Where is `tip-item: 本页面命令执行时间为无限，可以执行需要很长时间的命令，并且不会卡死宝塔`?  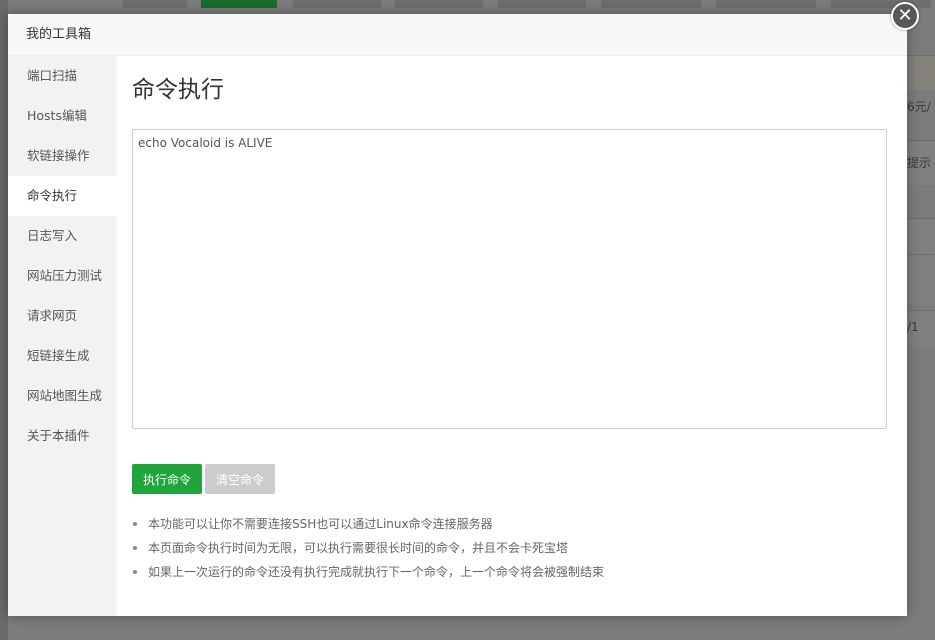 tip-item: 本页面命令执行时间为无限，可以执行需要很长时间的命令，并且不会卡死宝塔 is located at coordinates (368, 548).